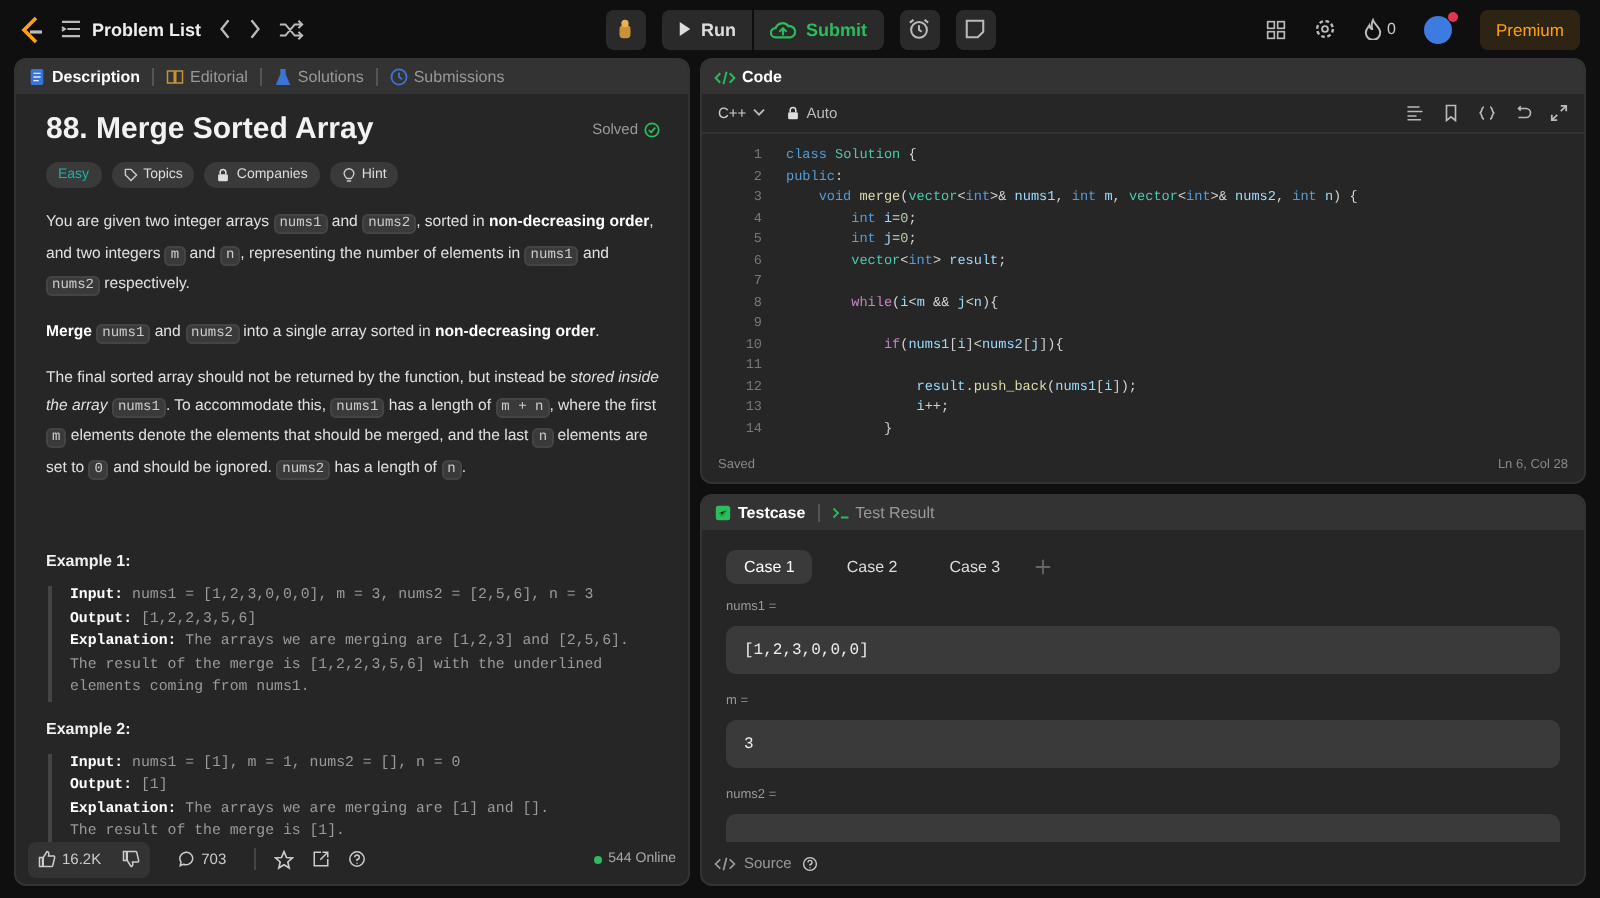 This screenshot has width=1600, height=898. What do you see at coordinates (783, 29) in the screenshot?
I see `cloud-upload-icon` at bounding box center [783, 29].